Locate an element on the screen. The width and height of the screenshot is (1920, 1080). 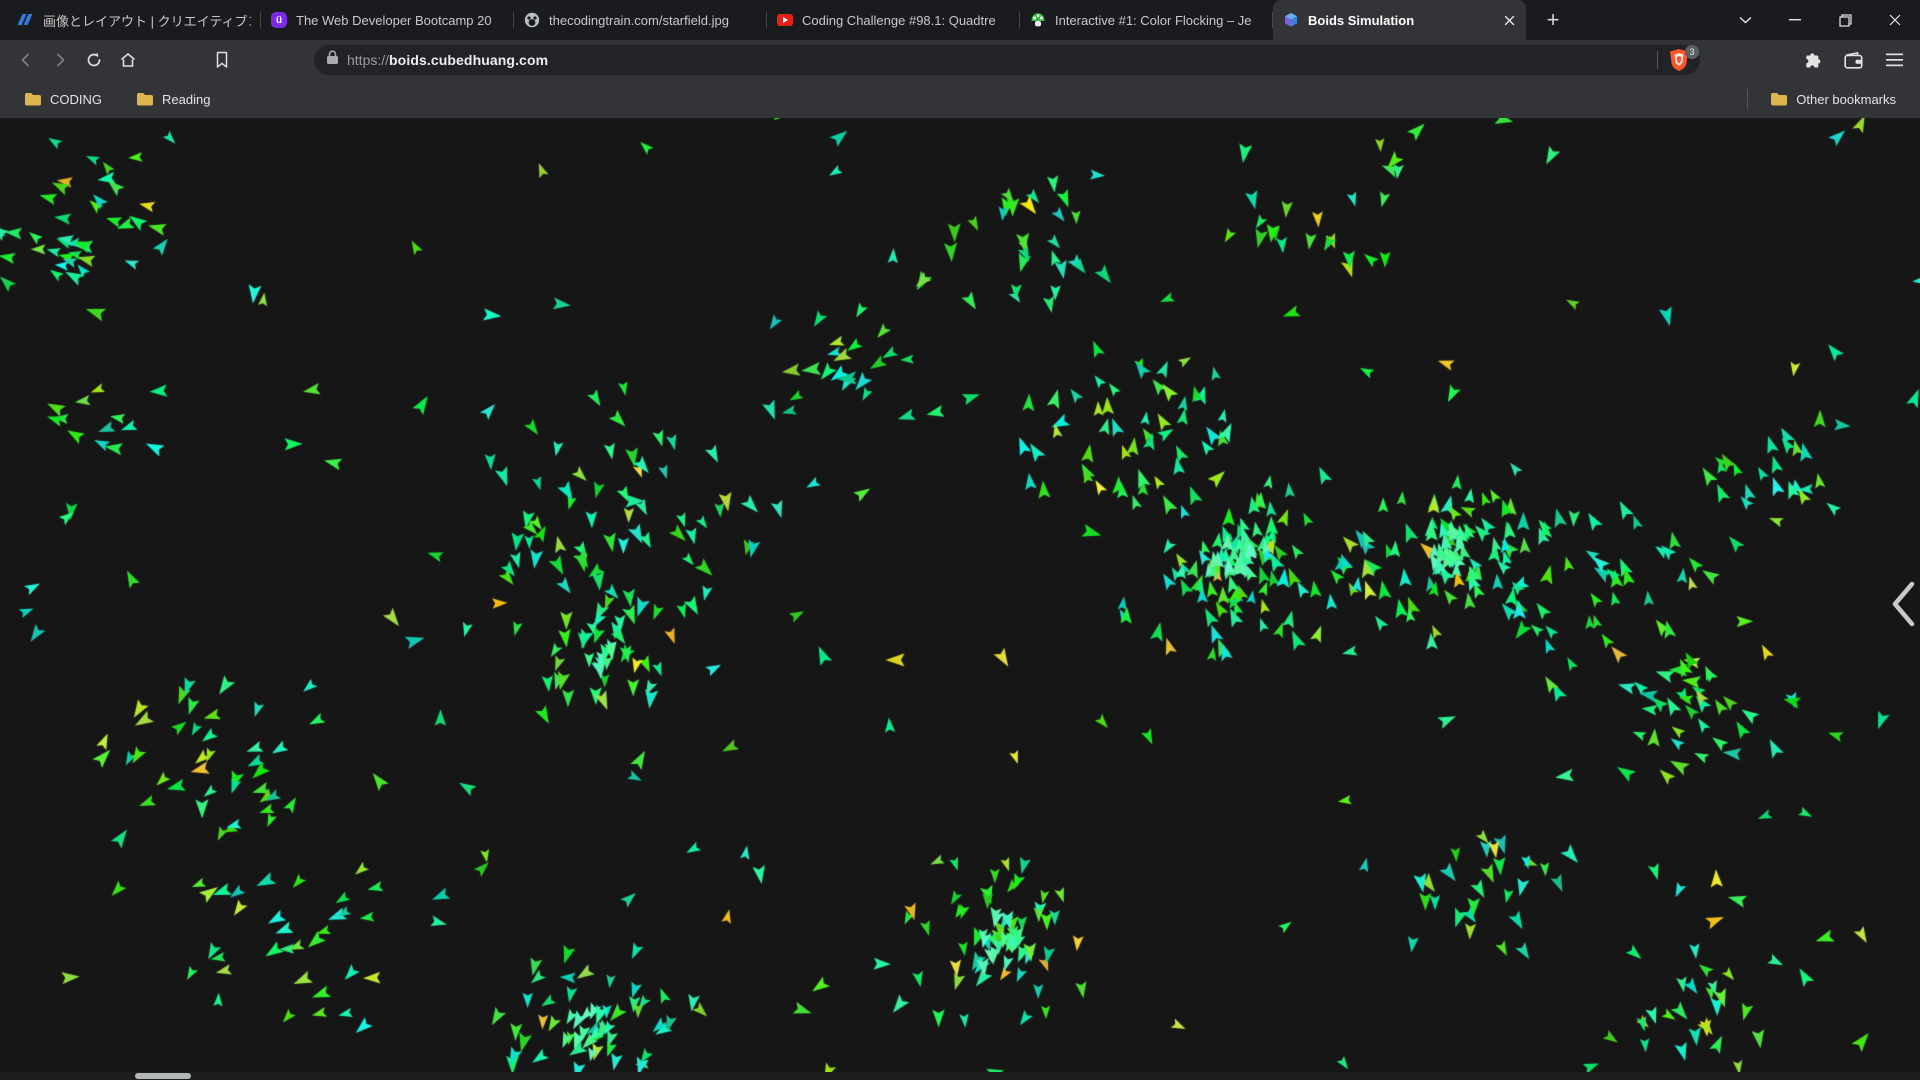
extensions-puzzle-icon is located at coordinates (1812, 60).